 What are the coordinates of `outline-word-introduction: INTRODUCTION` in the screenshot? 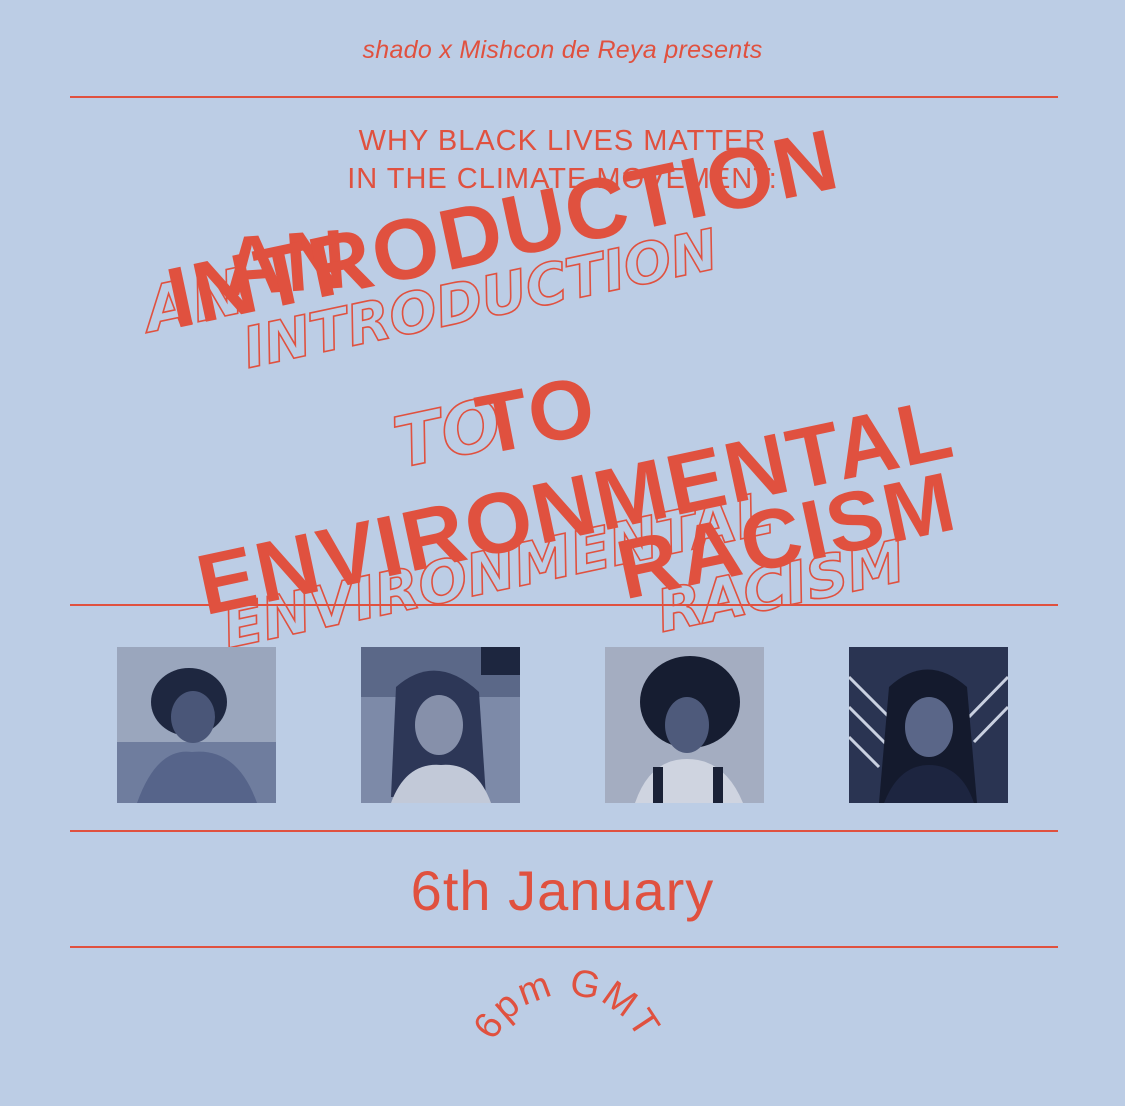 It's located at (480, 300).